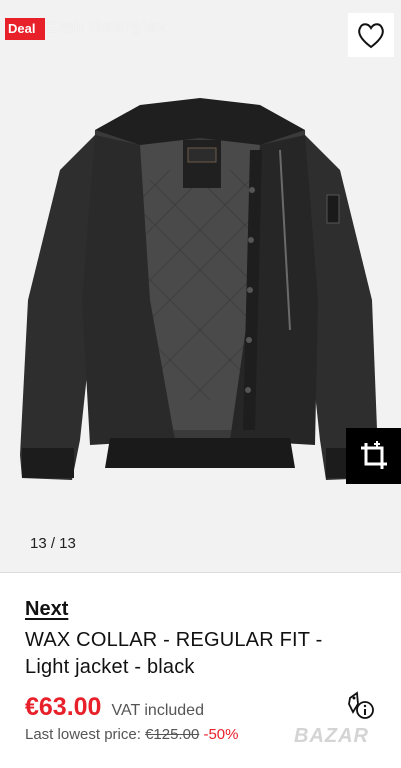  What do you see at coordinates (63, 707) in the screenshot?
I see `current-price: €63.00` at bounding box center [63, 707].